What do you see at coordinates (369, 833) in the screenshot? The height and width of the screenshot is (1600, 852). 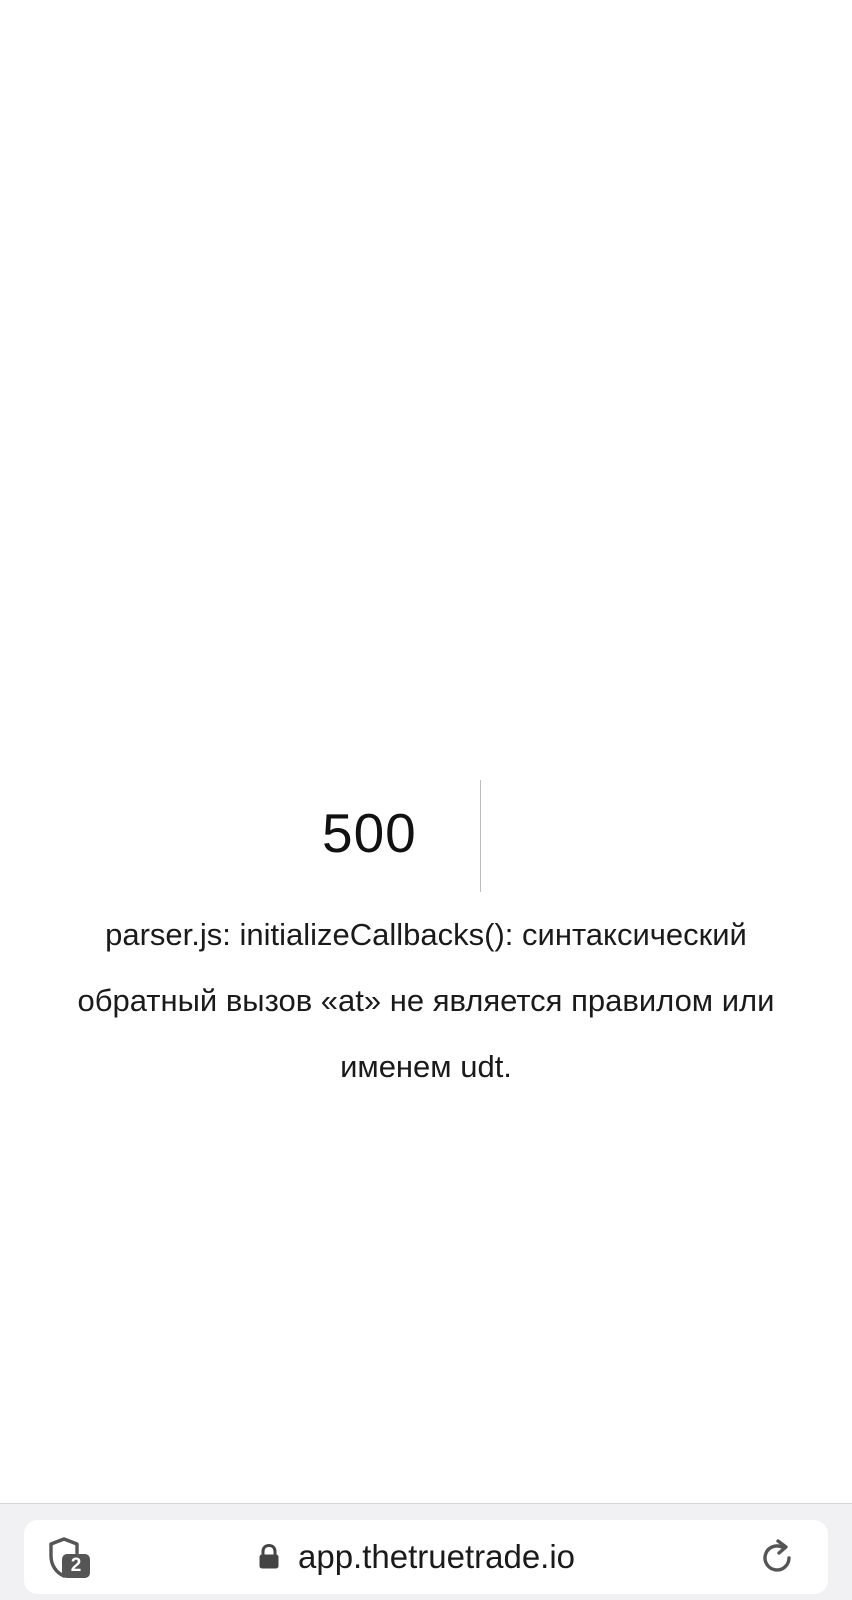 I see `error-code: 500` at bounding box center [369, 833].